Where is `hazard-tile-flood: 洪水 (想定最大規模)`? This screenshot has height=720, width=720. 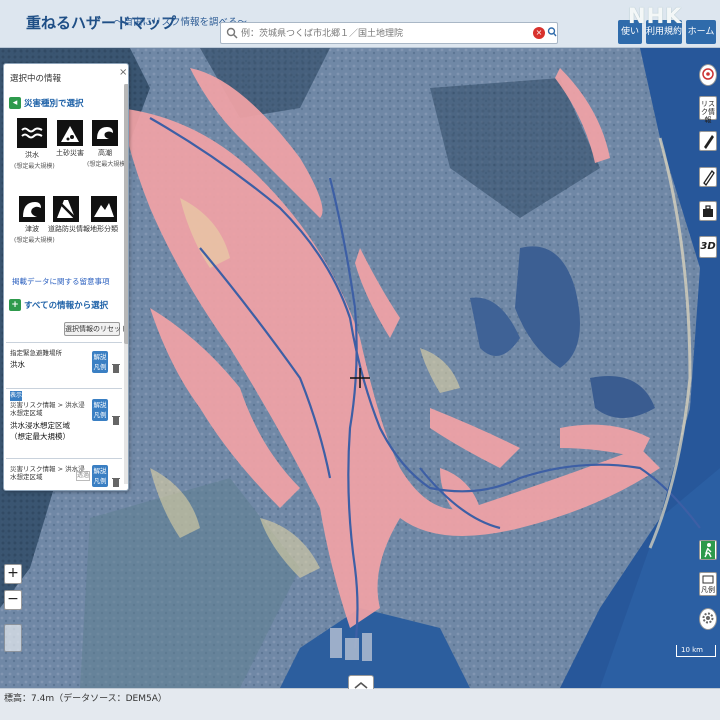 hazard-tile-flood: 洪水 (想定最大規模) is located at coordinates (34, 144).